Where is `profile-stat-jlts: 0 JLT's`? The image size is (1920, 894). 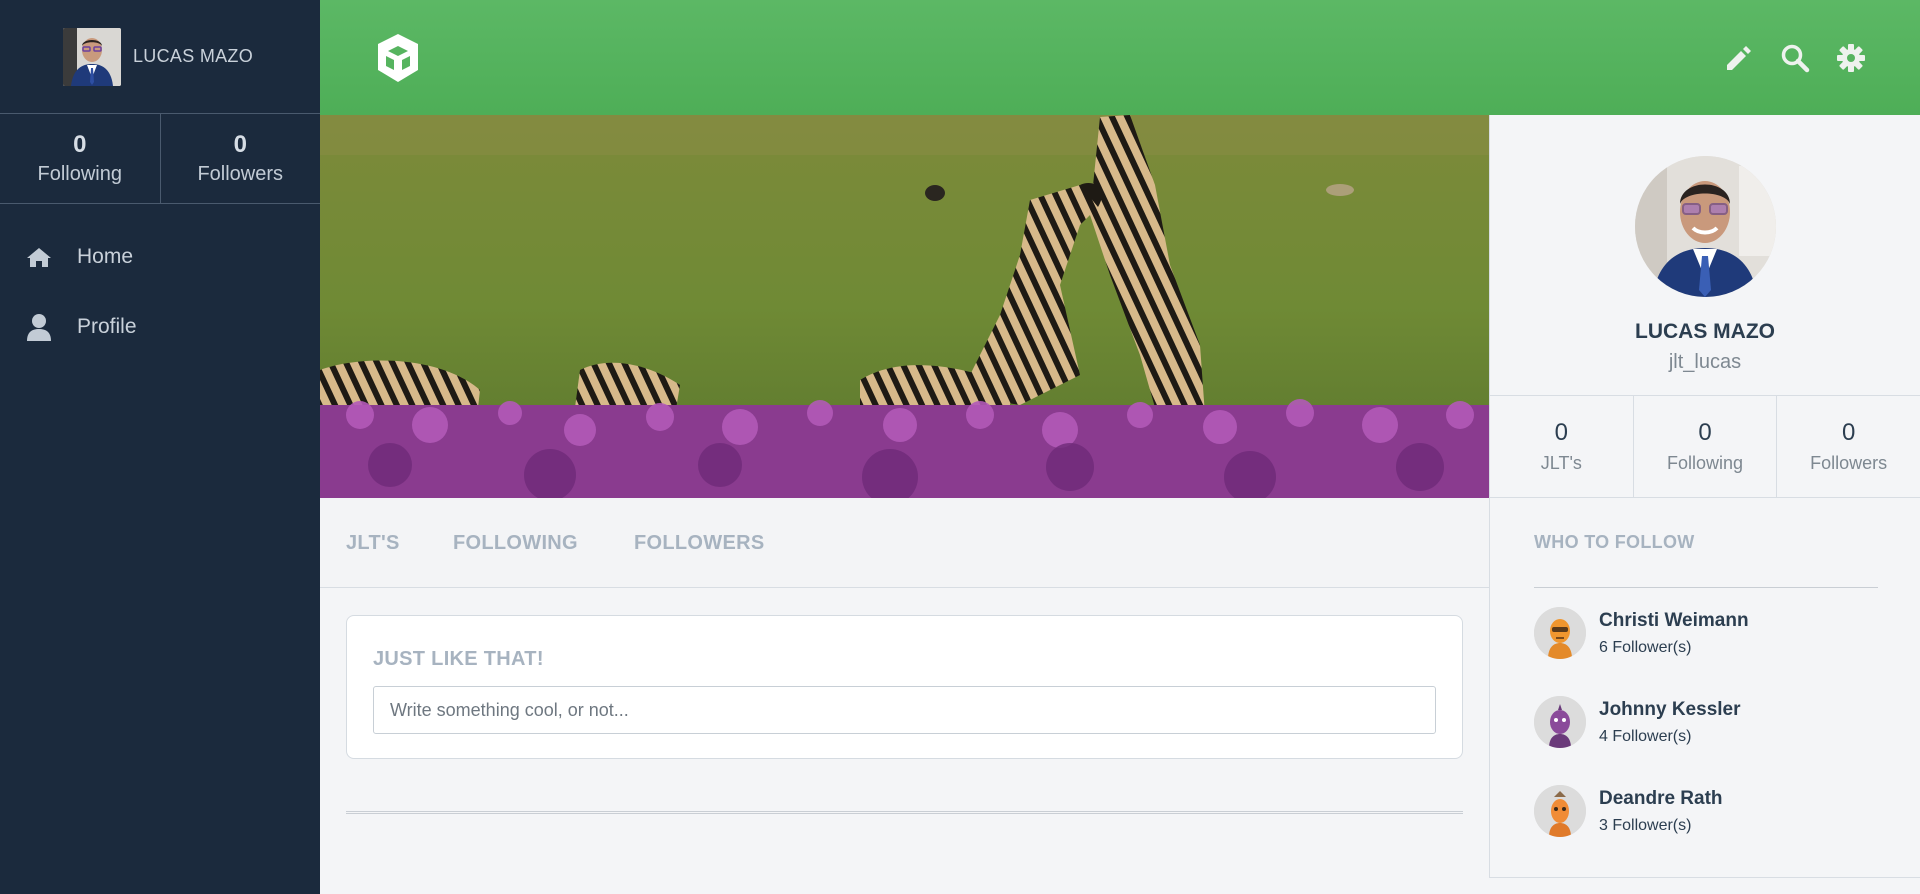 profile-stat-jlts: 0 JLT's is located at coordinates (1561, 446).